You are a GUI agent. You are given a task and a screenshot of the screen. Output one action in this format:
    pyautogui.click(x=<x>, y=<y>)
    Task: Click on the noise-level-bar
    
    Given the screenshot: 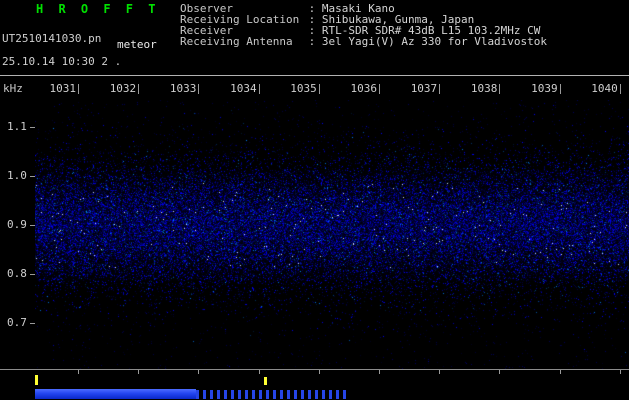 What is the action you would take?
    pyautogui.click(x=115, y=394)
    